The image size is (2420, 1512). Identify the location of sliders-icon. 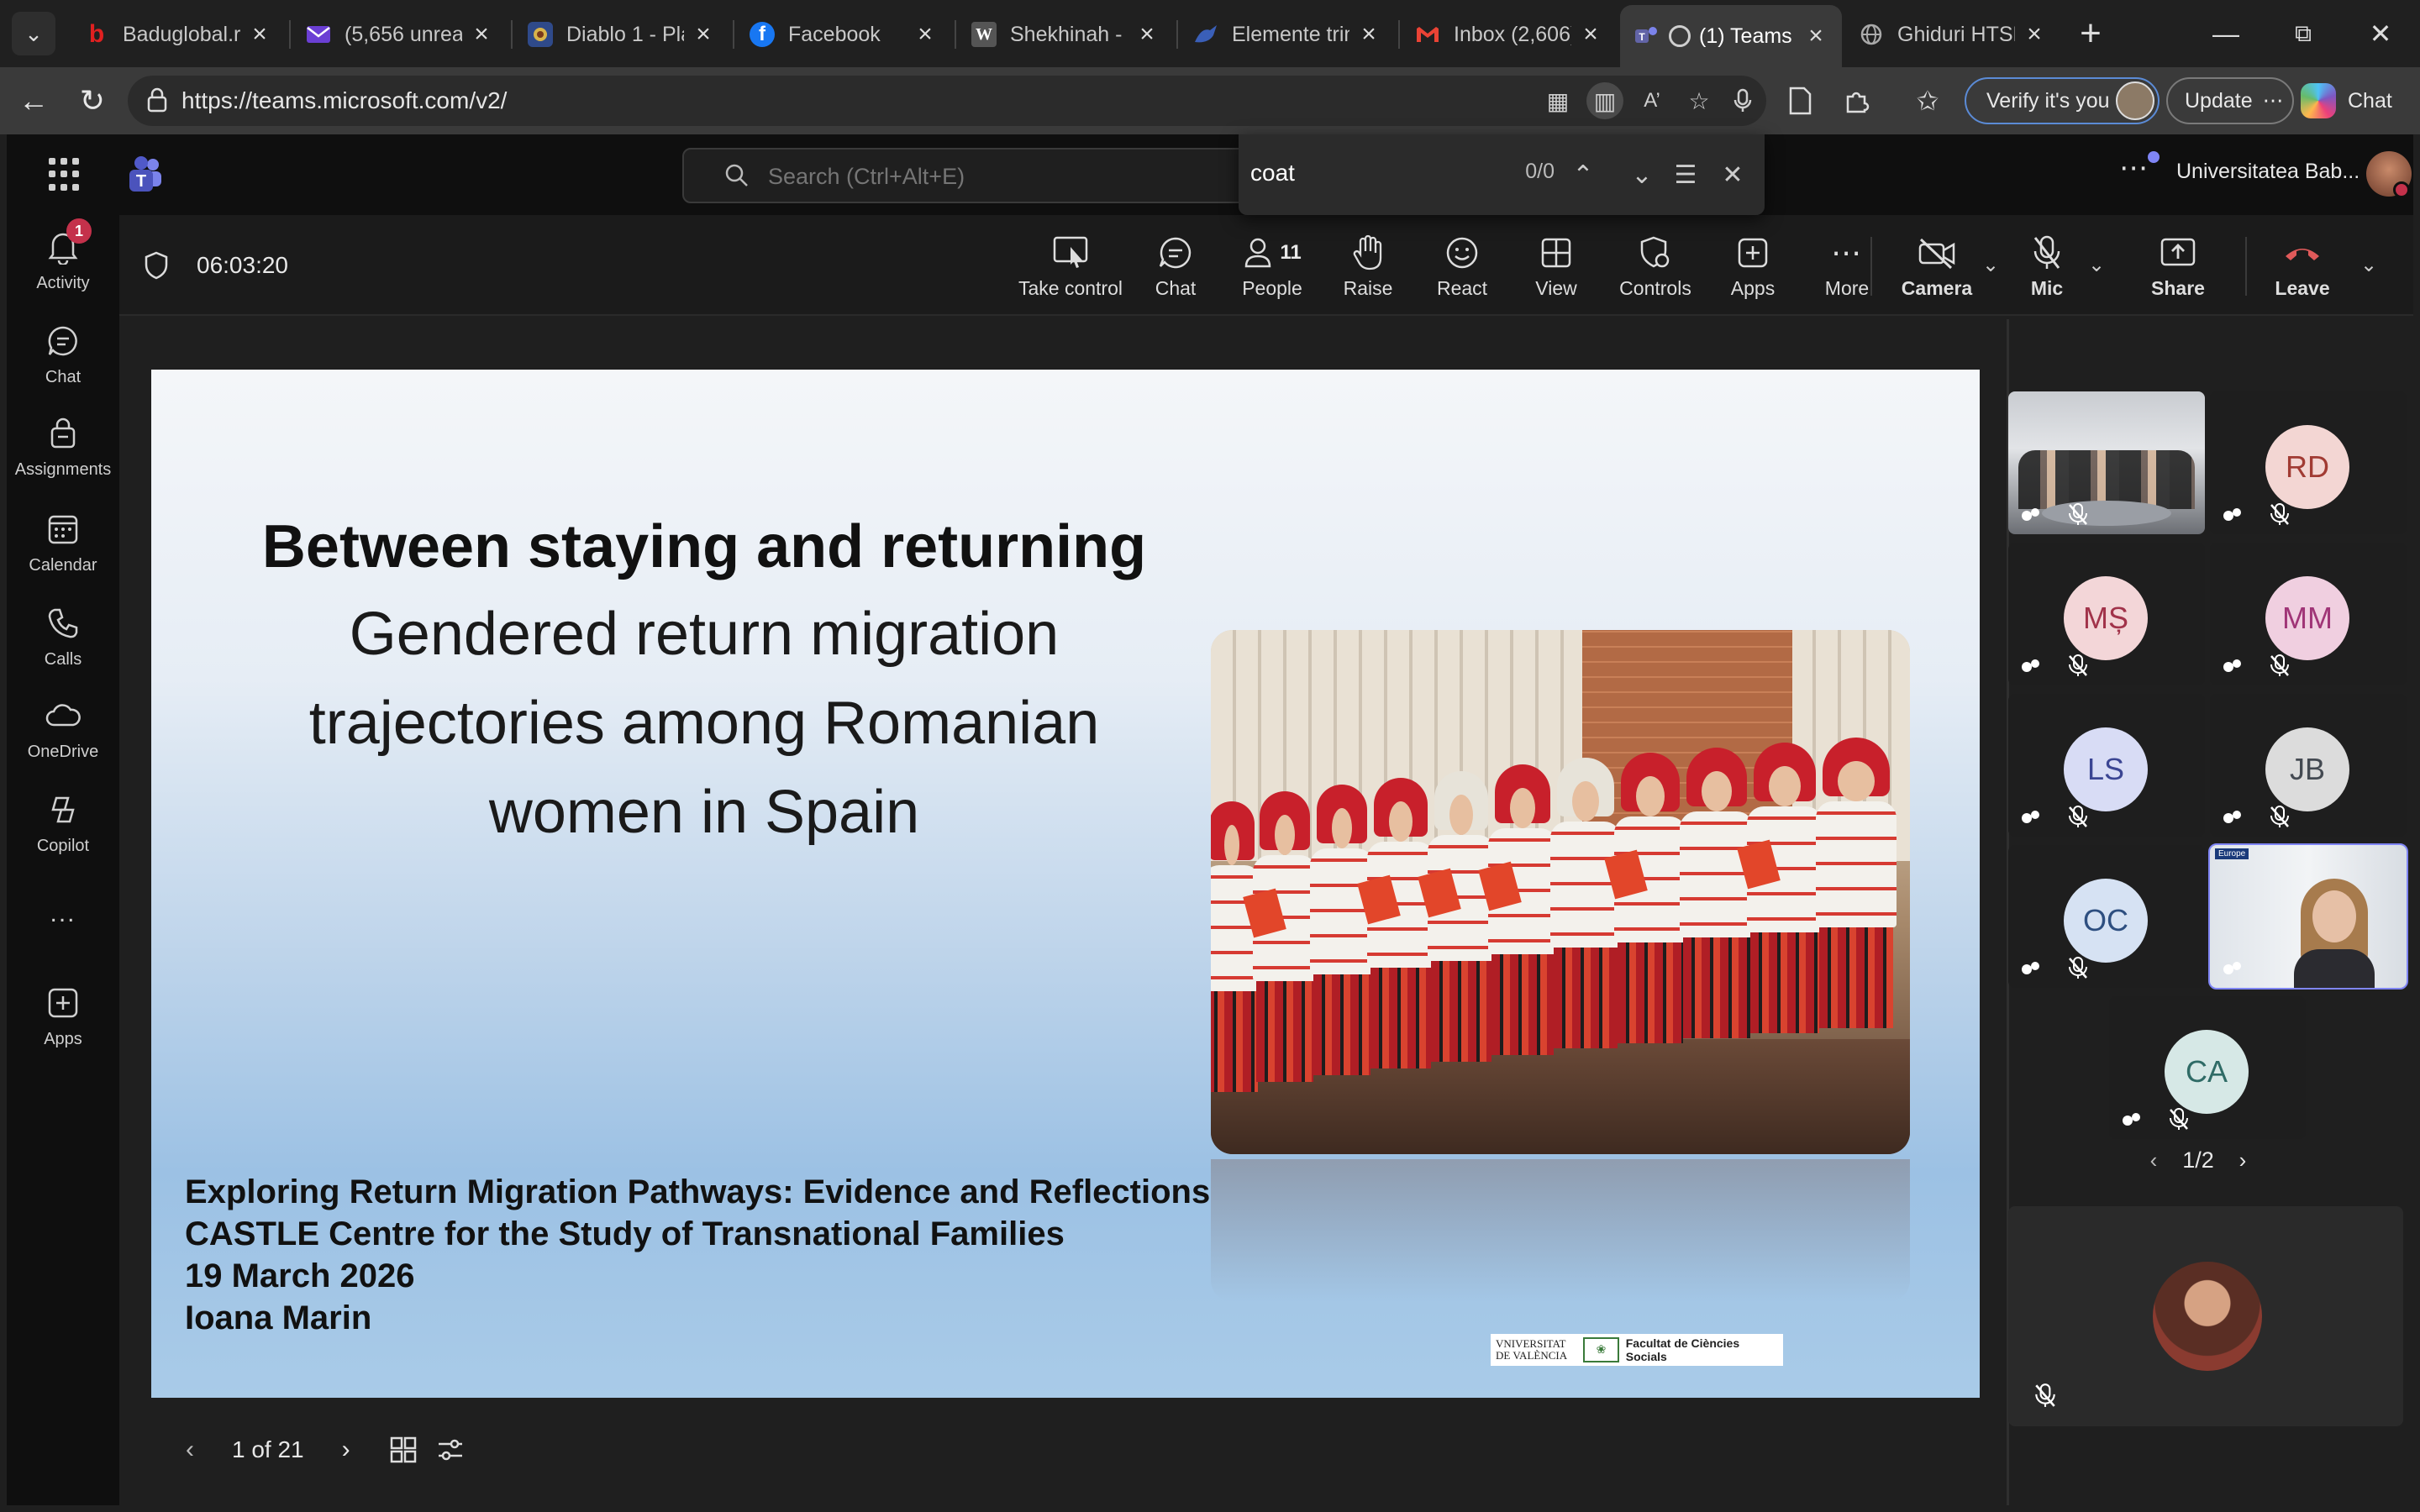
(450, 1450).